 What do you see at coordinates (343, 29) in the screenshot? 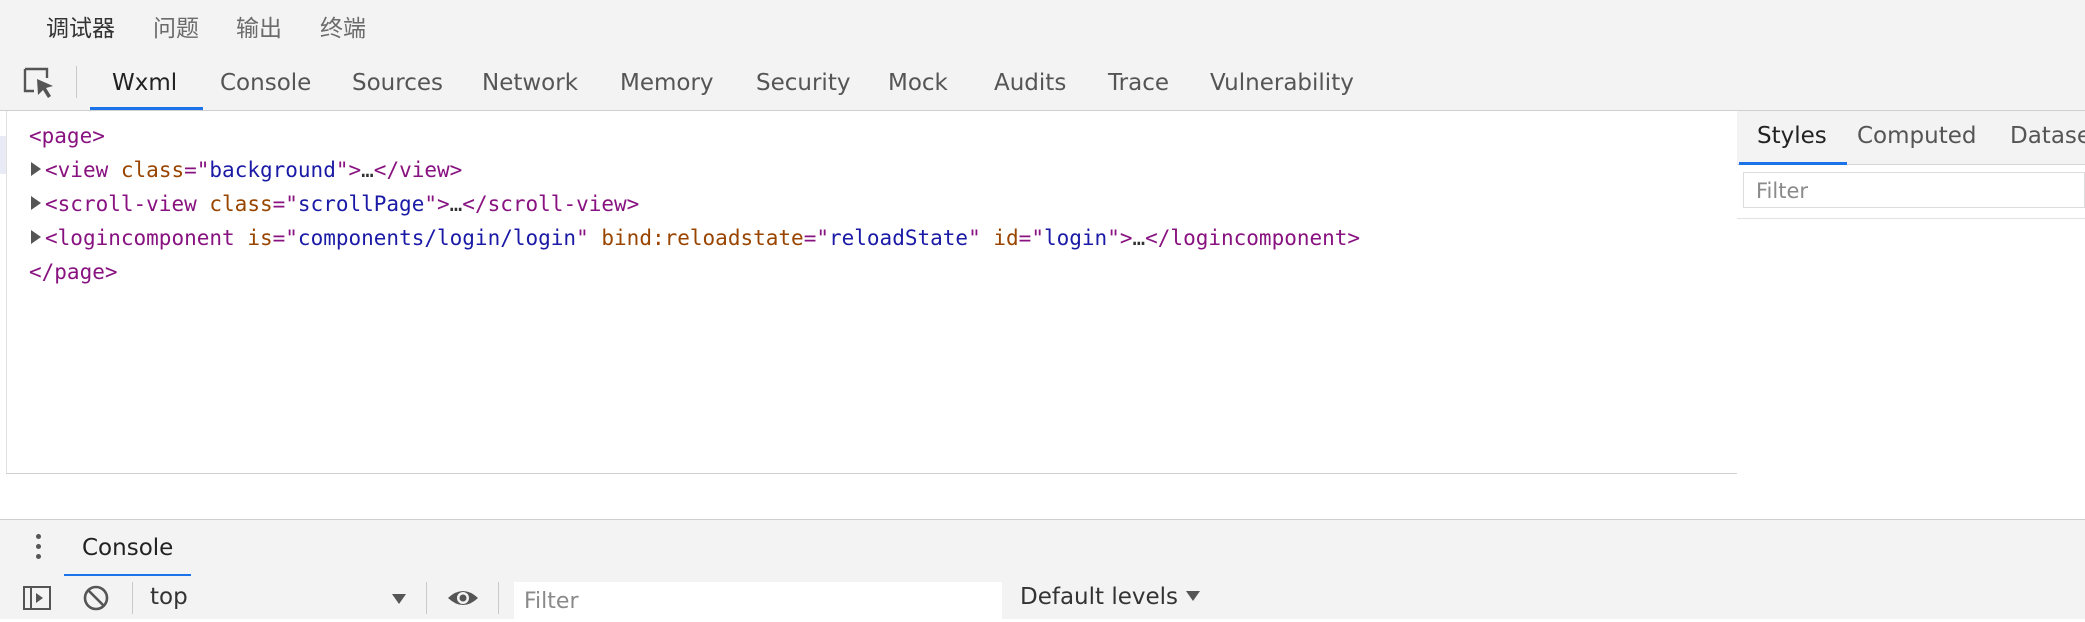
I see `tab-terminal: 终端` at bounding box center [343, 29].